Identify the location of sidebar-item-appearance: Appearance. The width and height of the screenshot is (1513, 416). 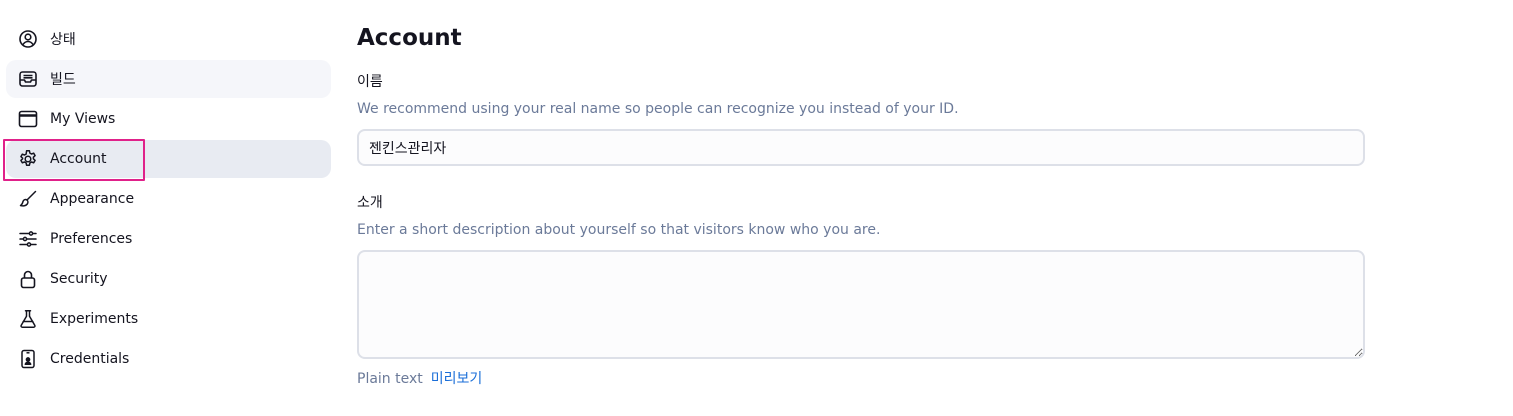
(168, 199).